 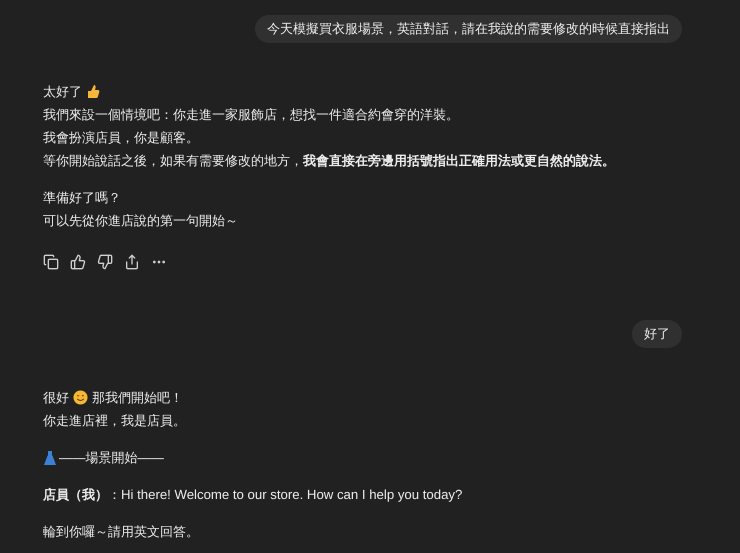 What do you see at coordinates (80, 397) in the screenshot?
I see `smiley-icon` at bounding box center [80, 397].